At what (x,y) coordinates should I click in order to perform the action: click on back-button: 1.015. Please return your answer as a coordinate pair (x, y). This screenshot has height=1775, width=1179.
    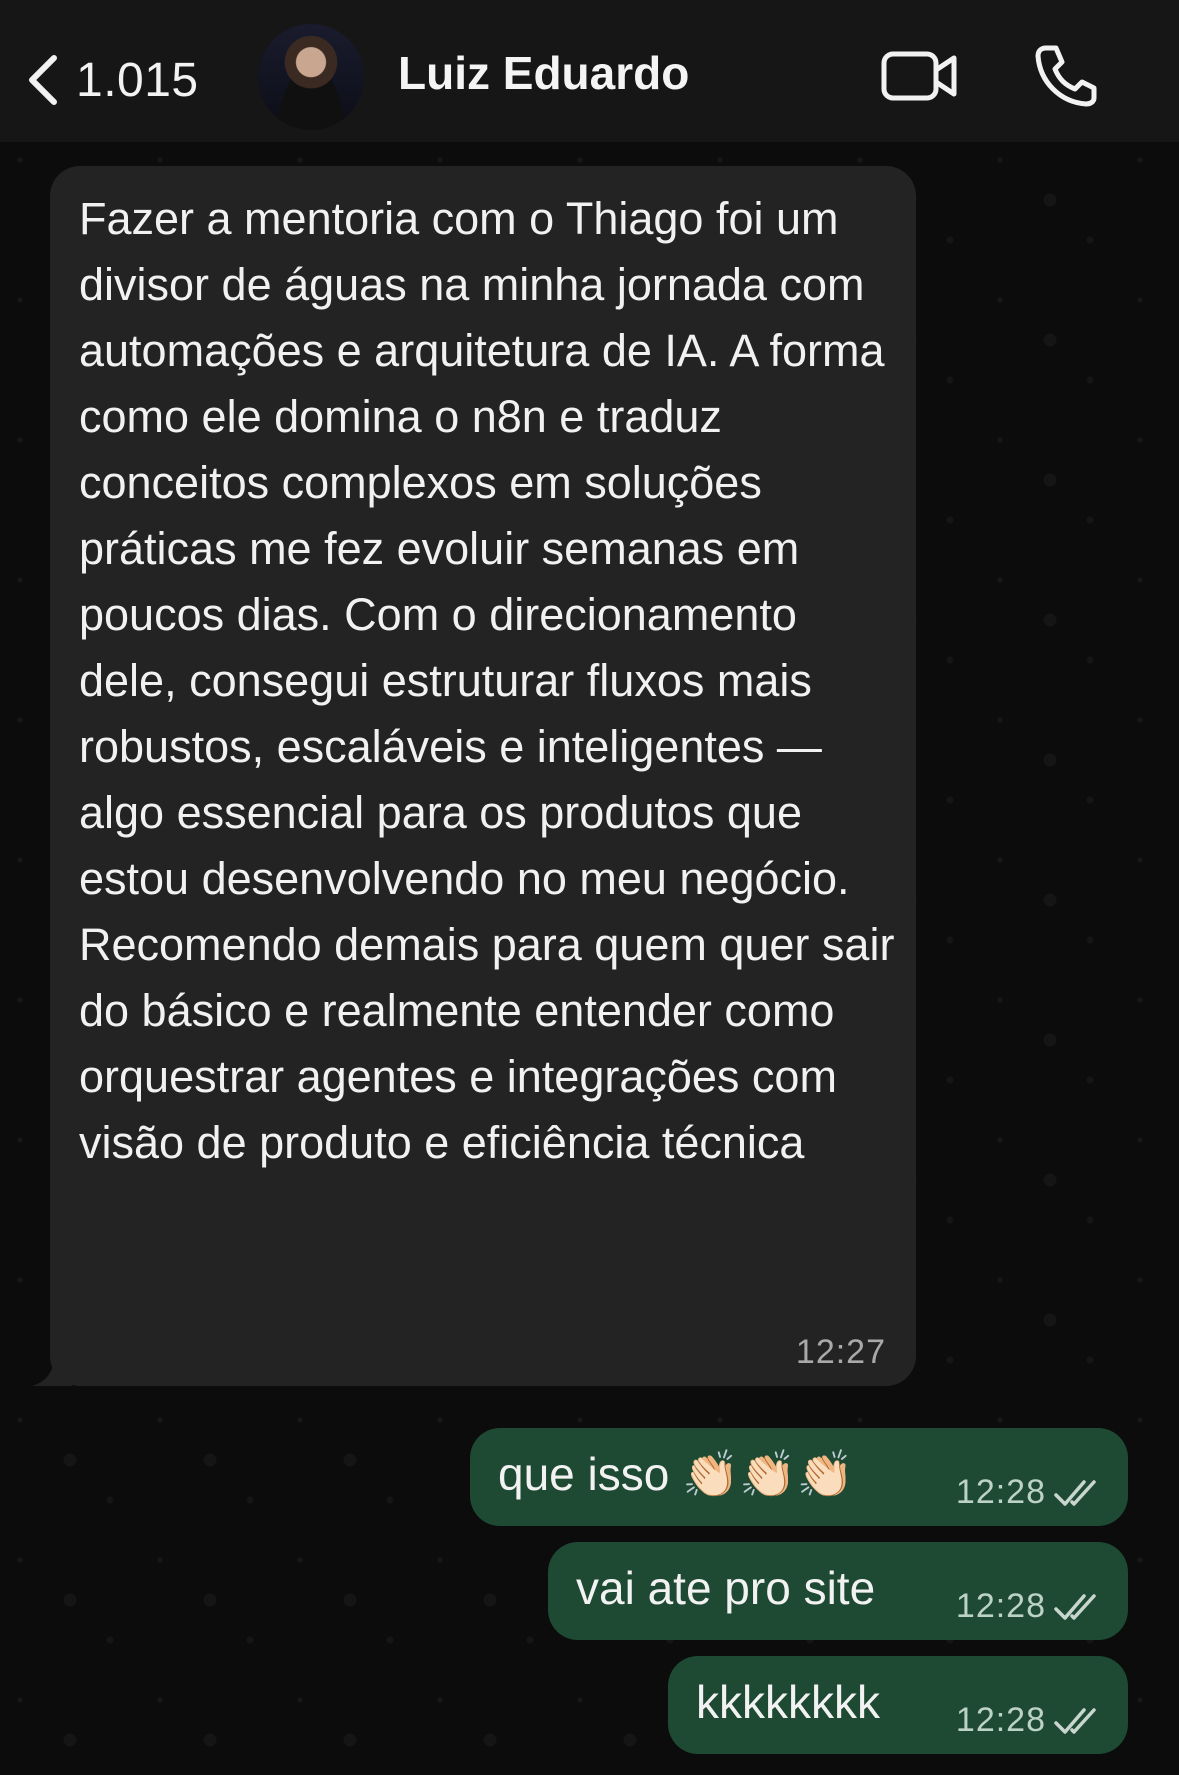
    Looking at the image, I should click on (124, 80).